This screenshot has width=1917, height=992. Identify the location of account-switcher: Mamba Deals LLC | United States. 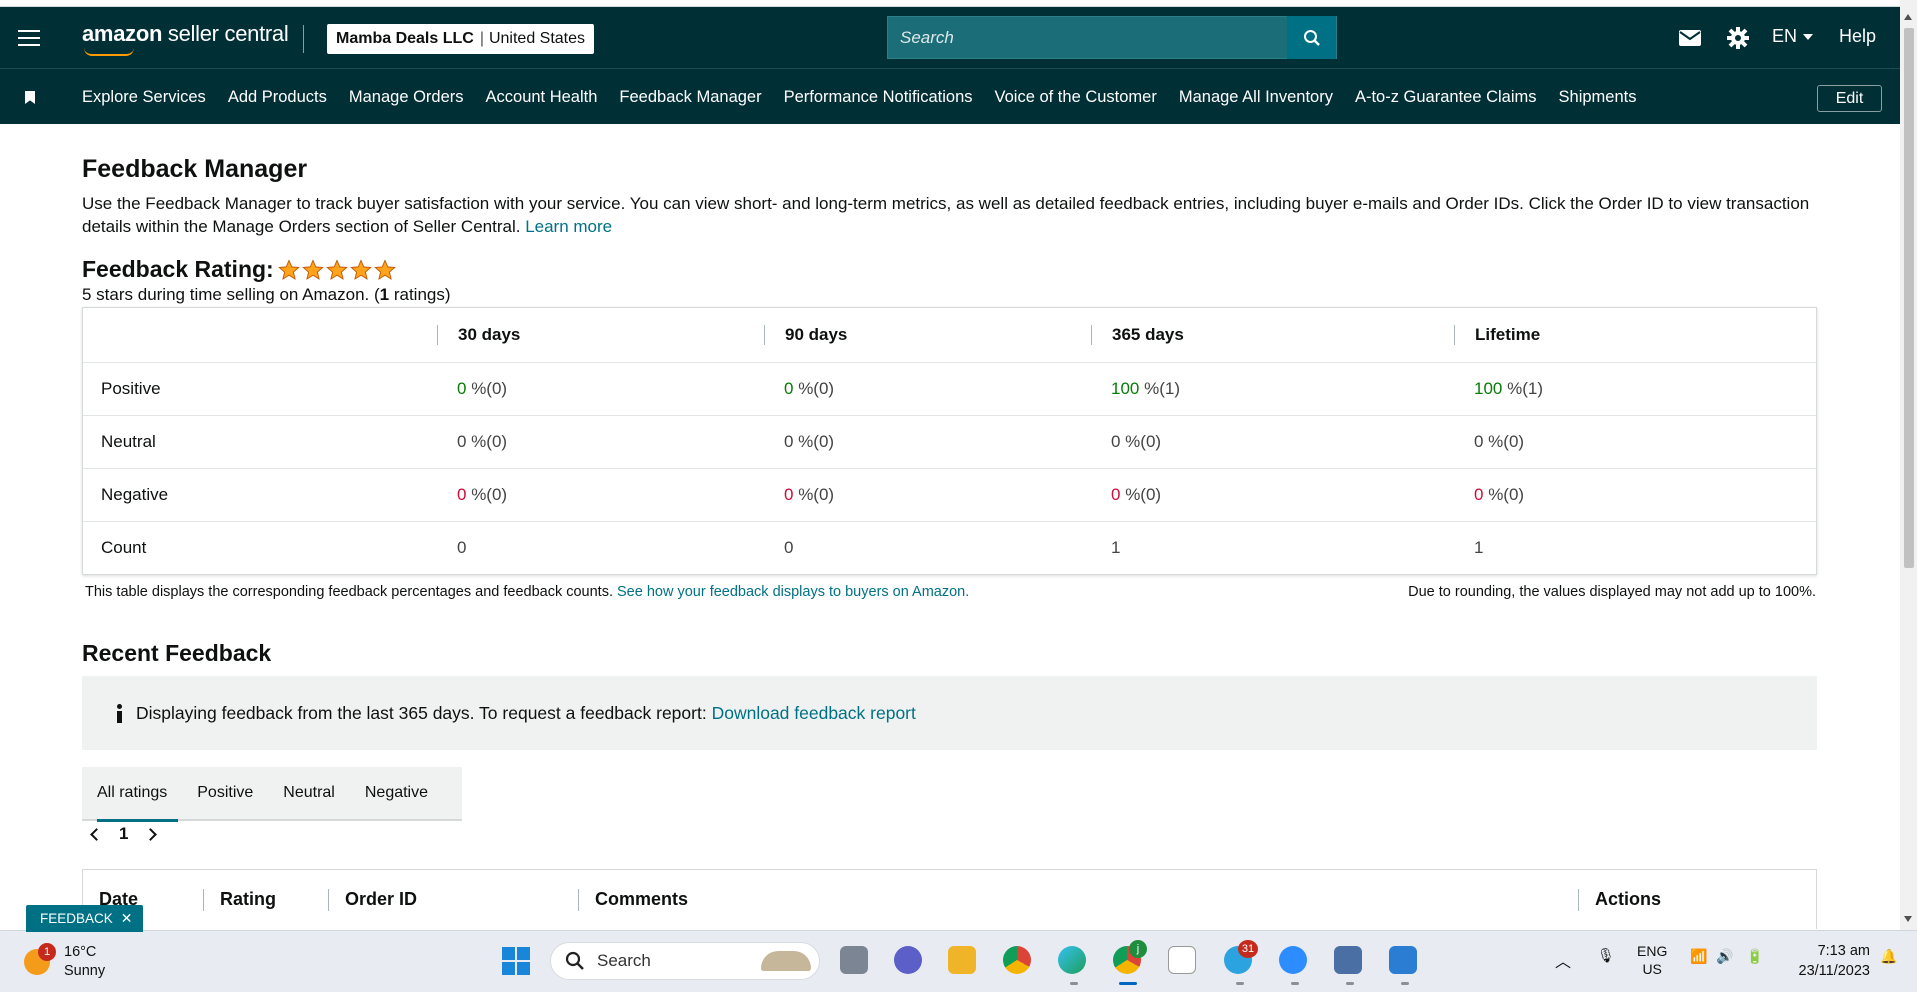
(461, 39).